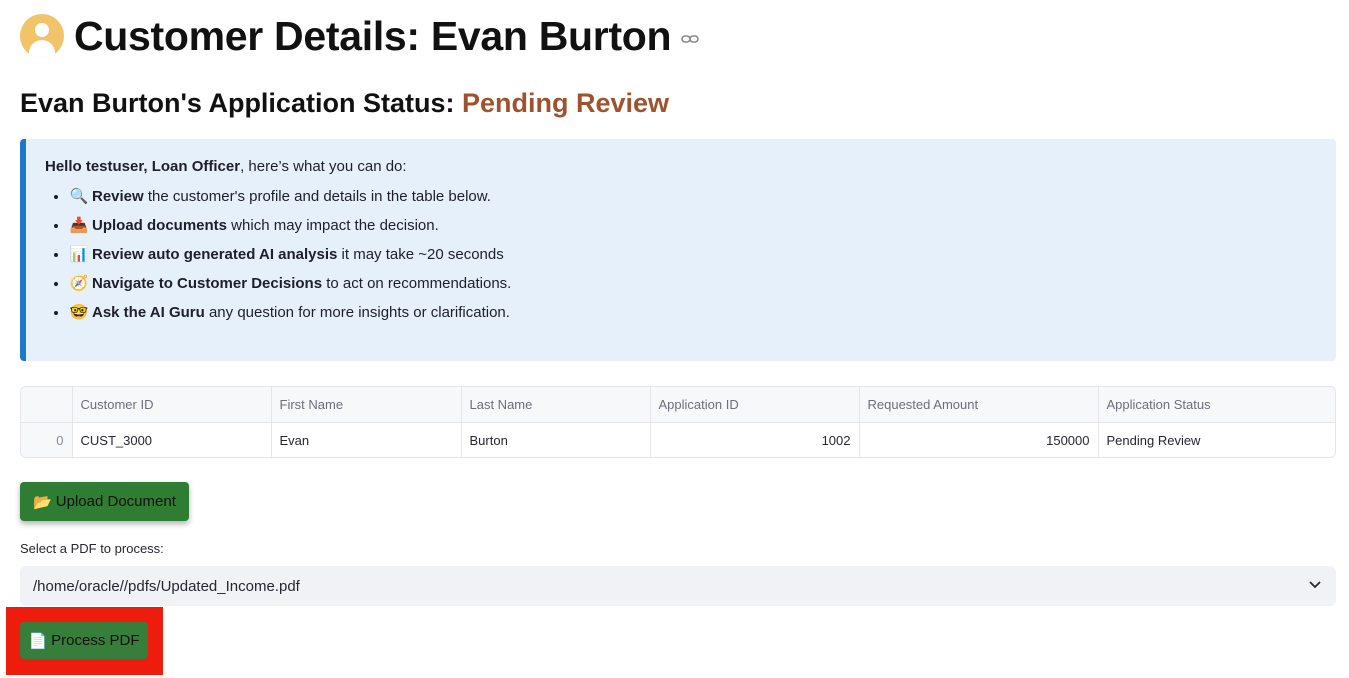 This screenshot has width=1349, height=678. What do you see at coordinates (172, 405) in the screenshot?
I see `column-header-customer-id: Customer ID` at bounding box center [172, 405].